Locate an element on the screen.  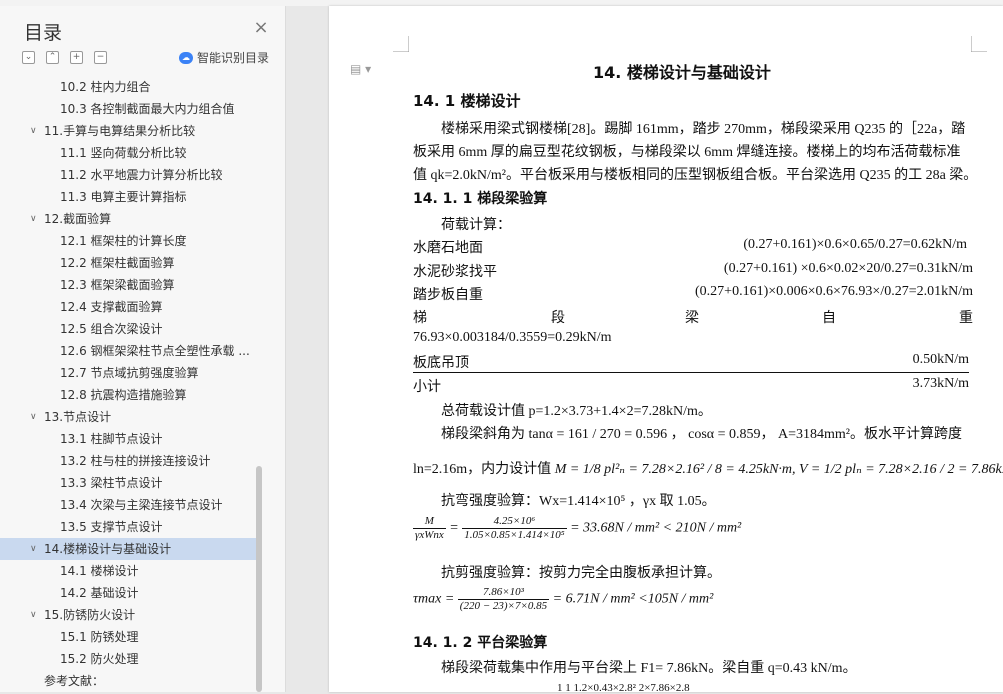
toc-item: 15.2 防火处理 is located at coordinates (128, 659).